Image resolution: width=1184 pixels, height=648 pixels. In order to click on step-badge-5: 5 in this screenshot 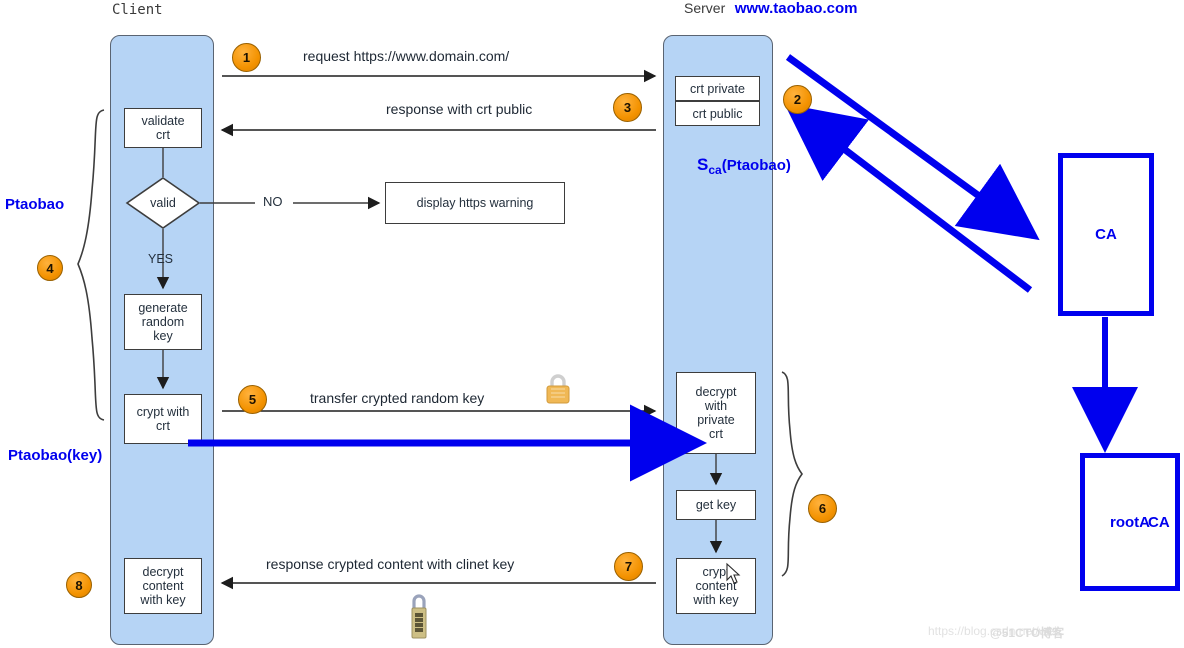, I will do `click(252, 399)`.